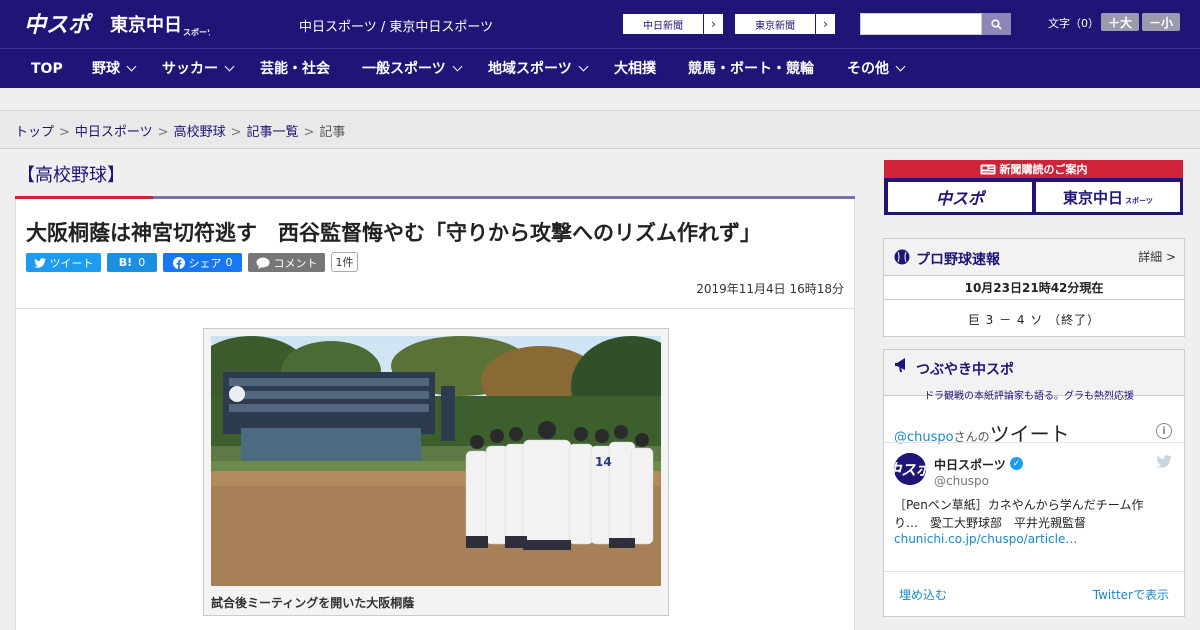  I want to click on facebook-label: シェア, so click(205, 263).